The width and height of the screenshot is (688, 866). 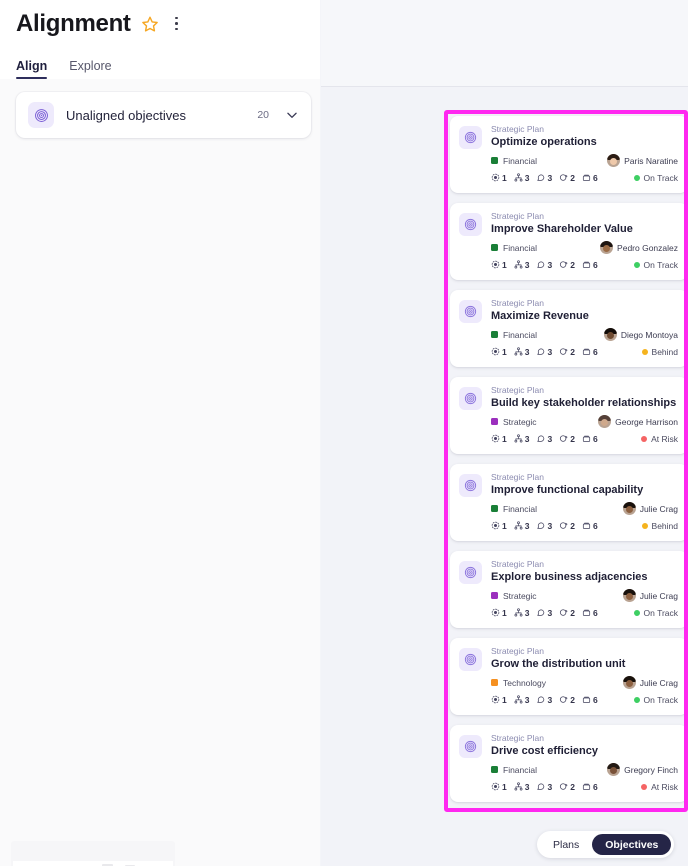 I want to click on canvas-minimap, so click(x=93, y=853).